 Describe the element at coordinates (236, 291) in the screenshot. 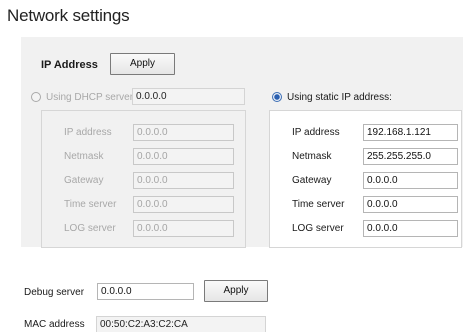

I see `debug-apply-button: Apply` at that location.